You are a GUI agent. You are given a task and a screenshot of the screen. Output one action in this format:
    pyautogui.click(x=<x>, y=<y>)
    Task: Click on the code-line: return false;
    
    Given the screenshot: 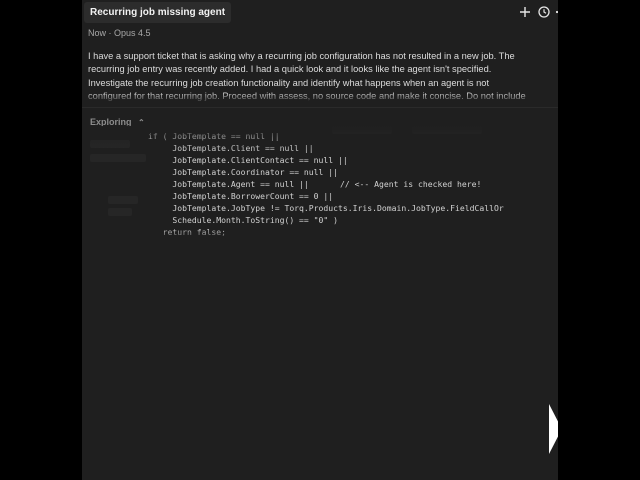 What is the action you would take?
    pyautogui.click(x=187, y=232)
    